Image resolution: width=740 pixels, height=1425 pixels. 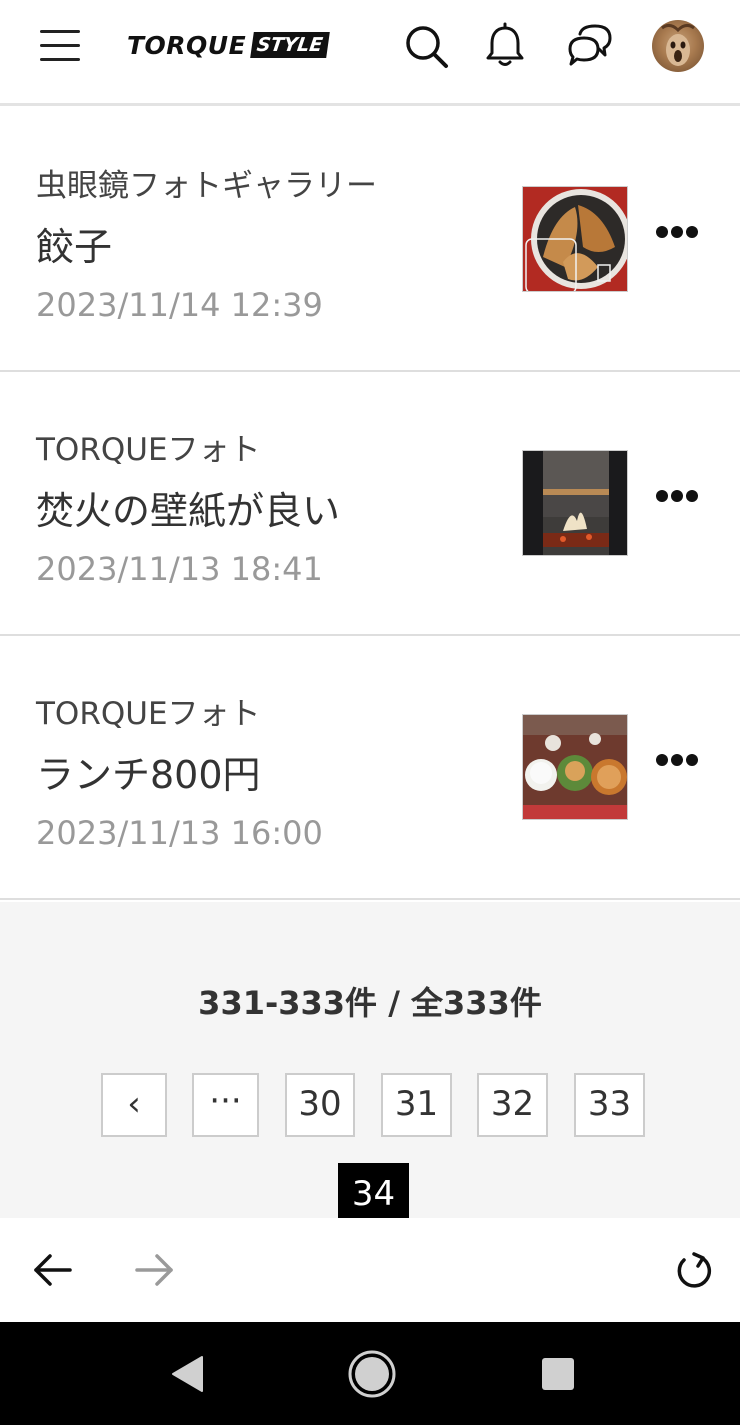 I want to click on browser-nav-bar, so click(x=370, y=1270).